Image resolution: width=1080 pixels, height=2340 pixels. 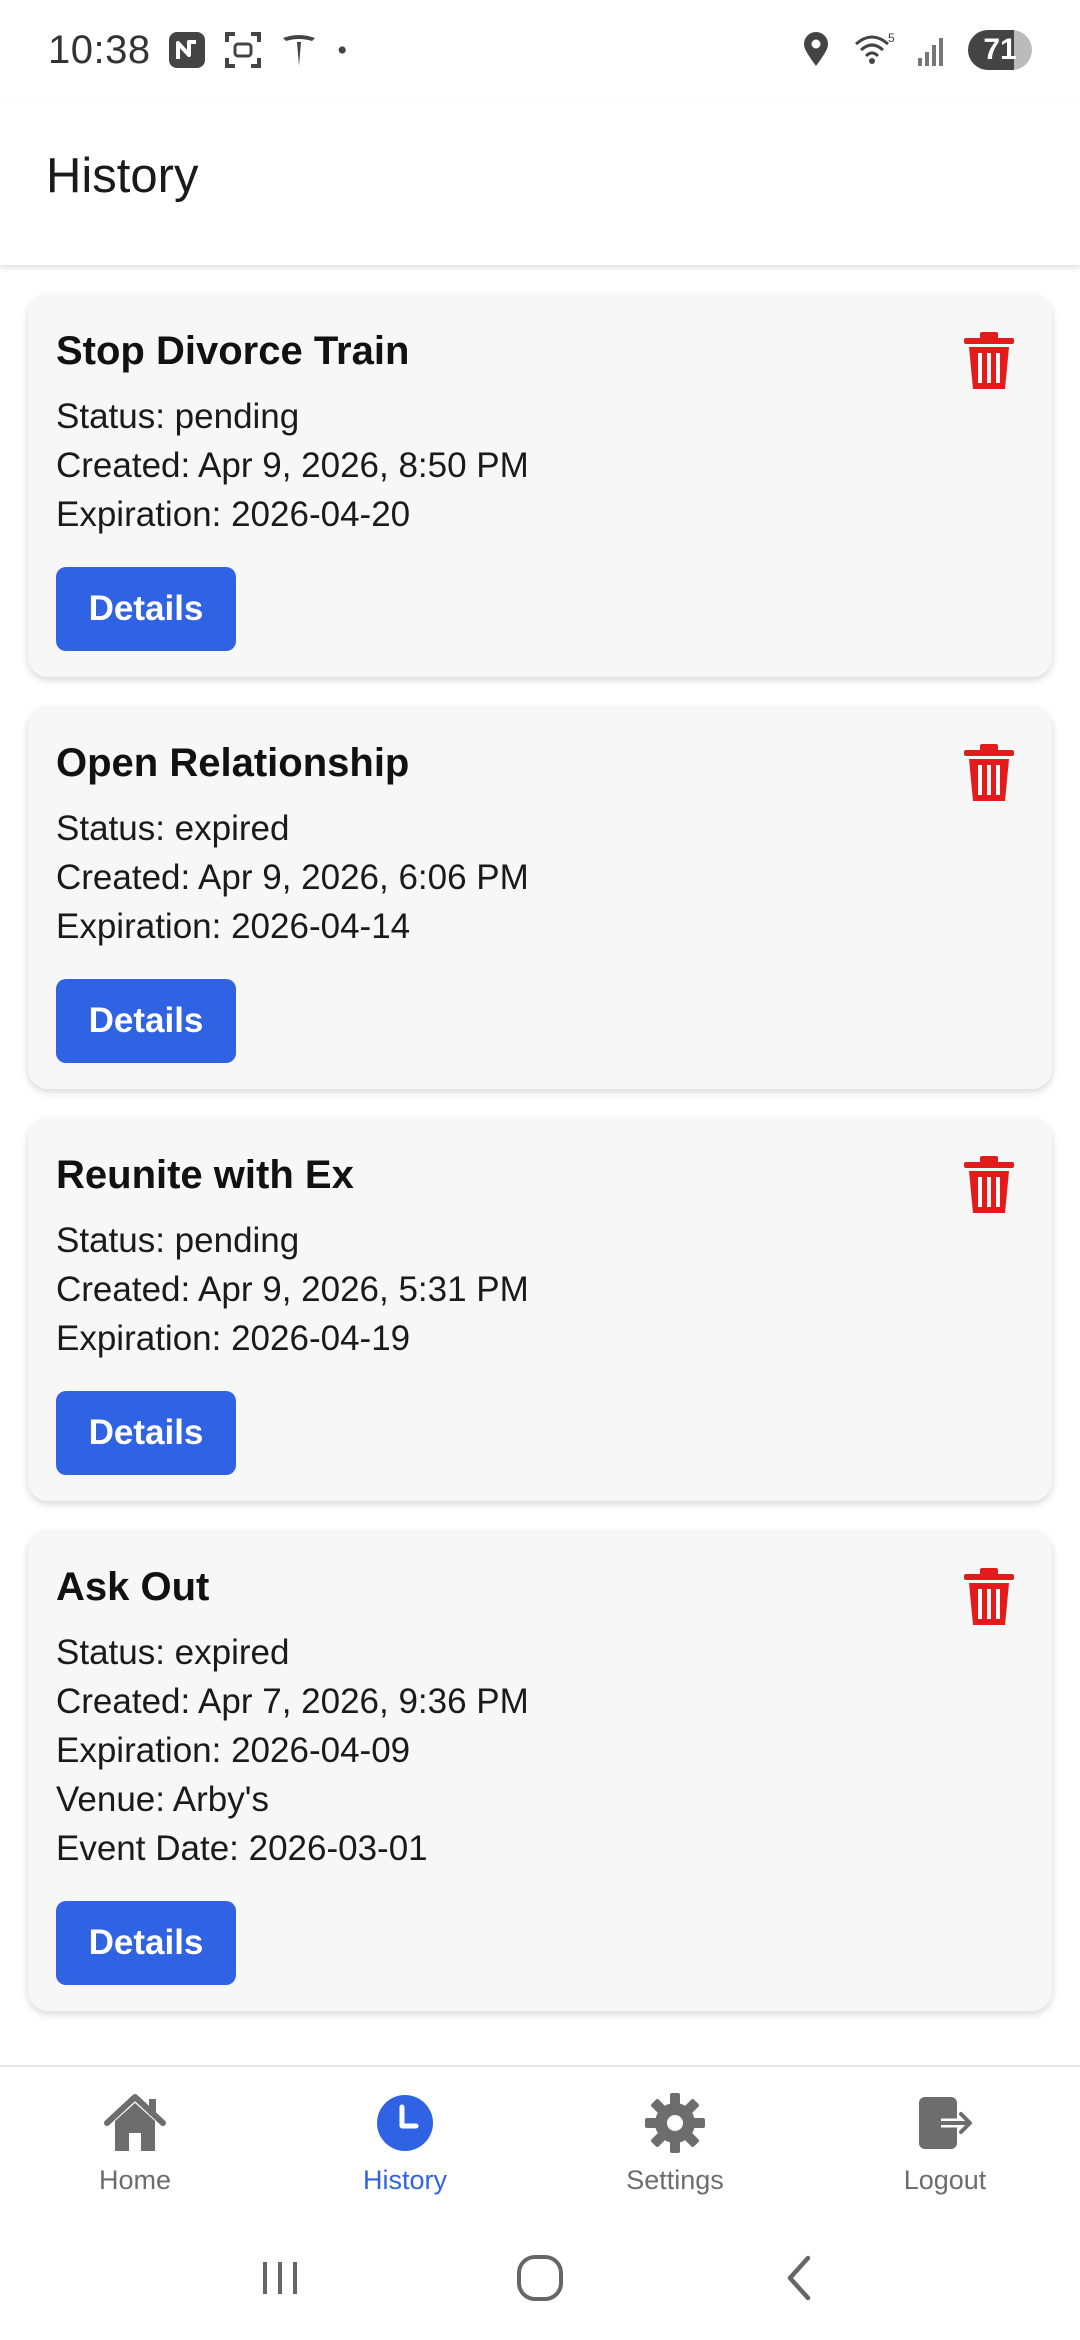 I want to click on gear-icon, so click(x=675, y=2123).